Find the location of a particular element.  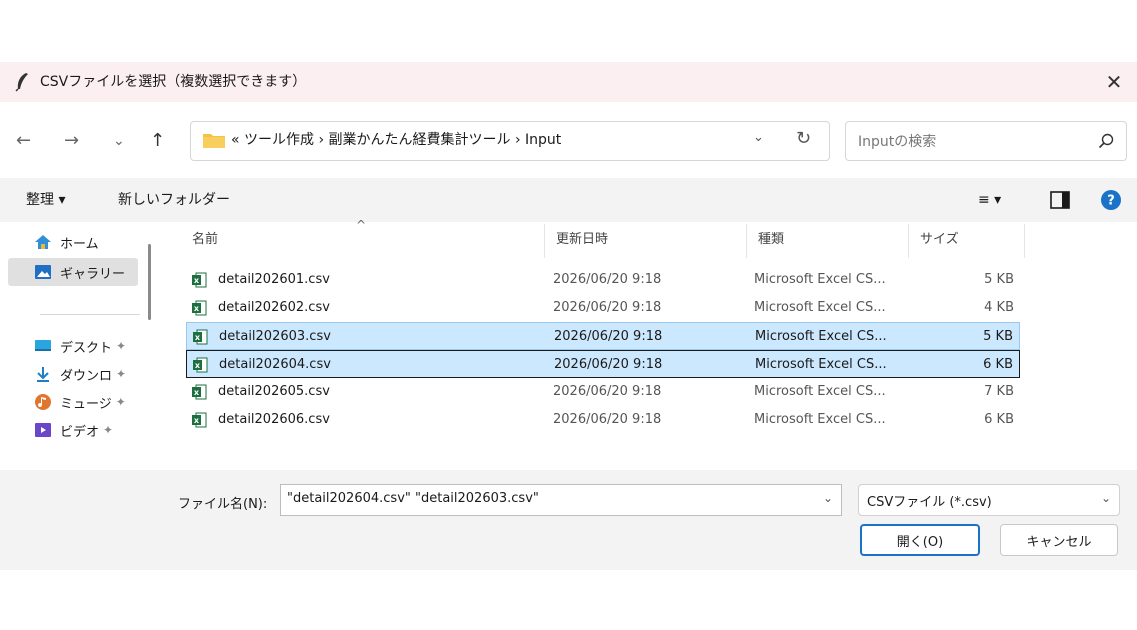

help-icon: ? is located at coordinates (1111, 200).